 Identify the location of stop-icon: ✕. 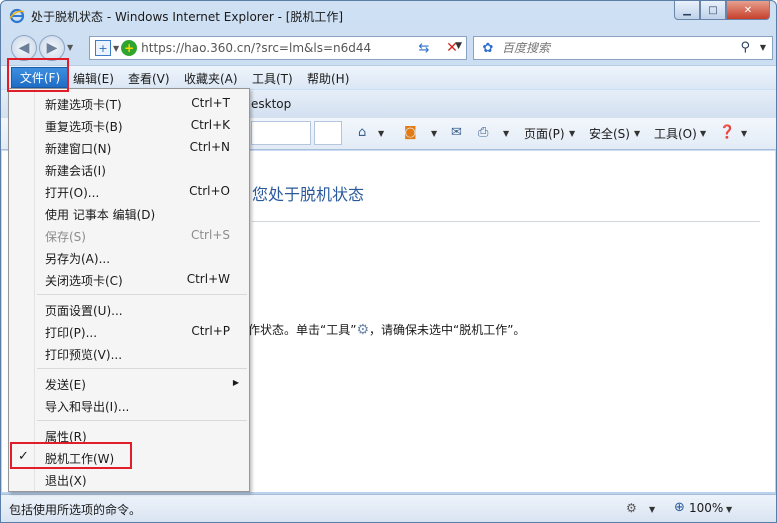
(452, 48).